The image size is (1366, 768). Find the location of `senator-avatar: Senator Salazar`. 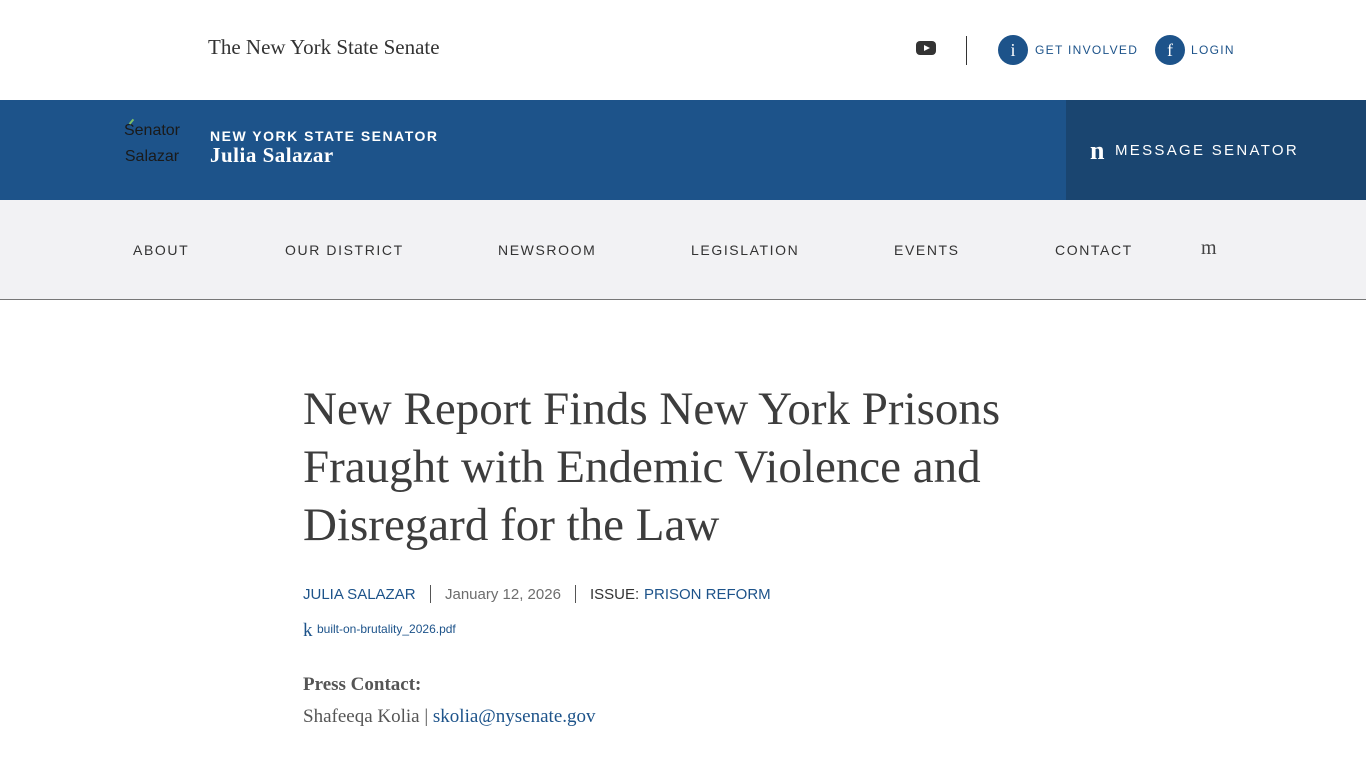

senator-avatar: Senator Salazar is located at coordinates (152, 150).